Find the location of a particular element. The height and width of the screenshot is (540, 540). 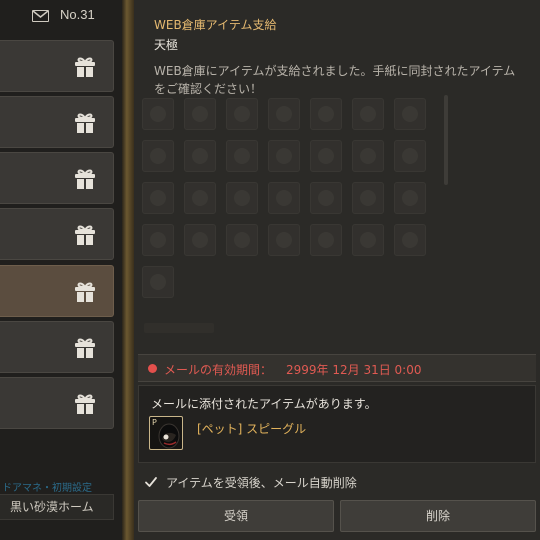

auto-delete-label: アイテムを受領後、メール自動削除 is located at coordinates (261, 483).